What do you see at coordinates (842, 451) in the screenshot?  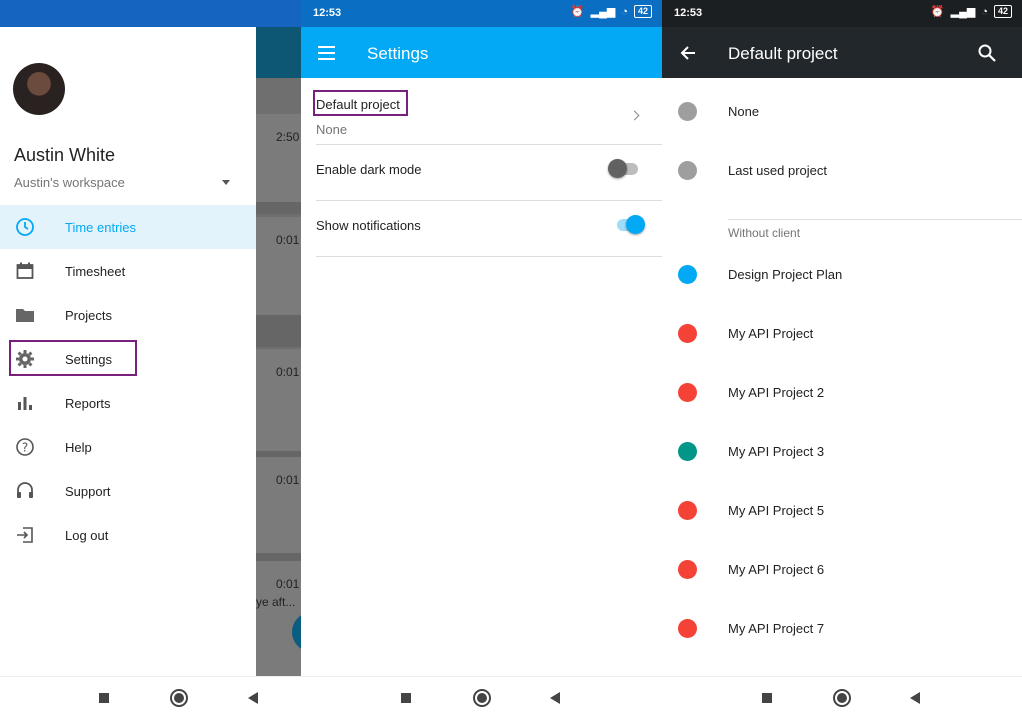 I see `project-option: My API Project 3` at bounding box center [842, 451].